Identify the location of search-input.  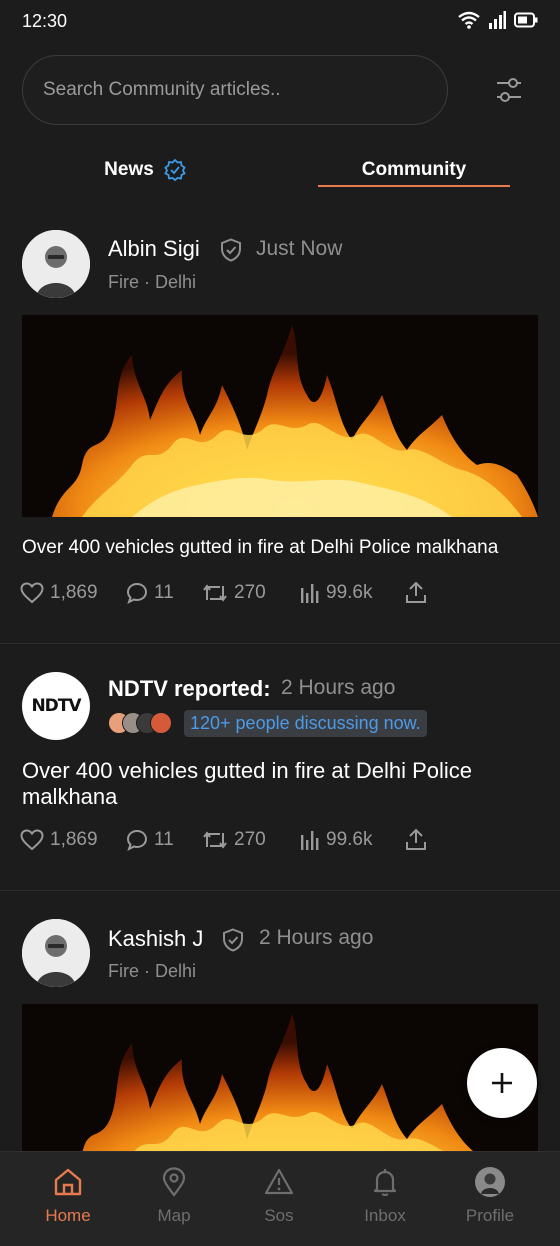
(233, 90).